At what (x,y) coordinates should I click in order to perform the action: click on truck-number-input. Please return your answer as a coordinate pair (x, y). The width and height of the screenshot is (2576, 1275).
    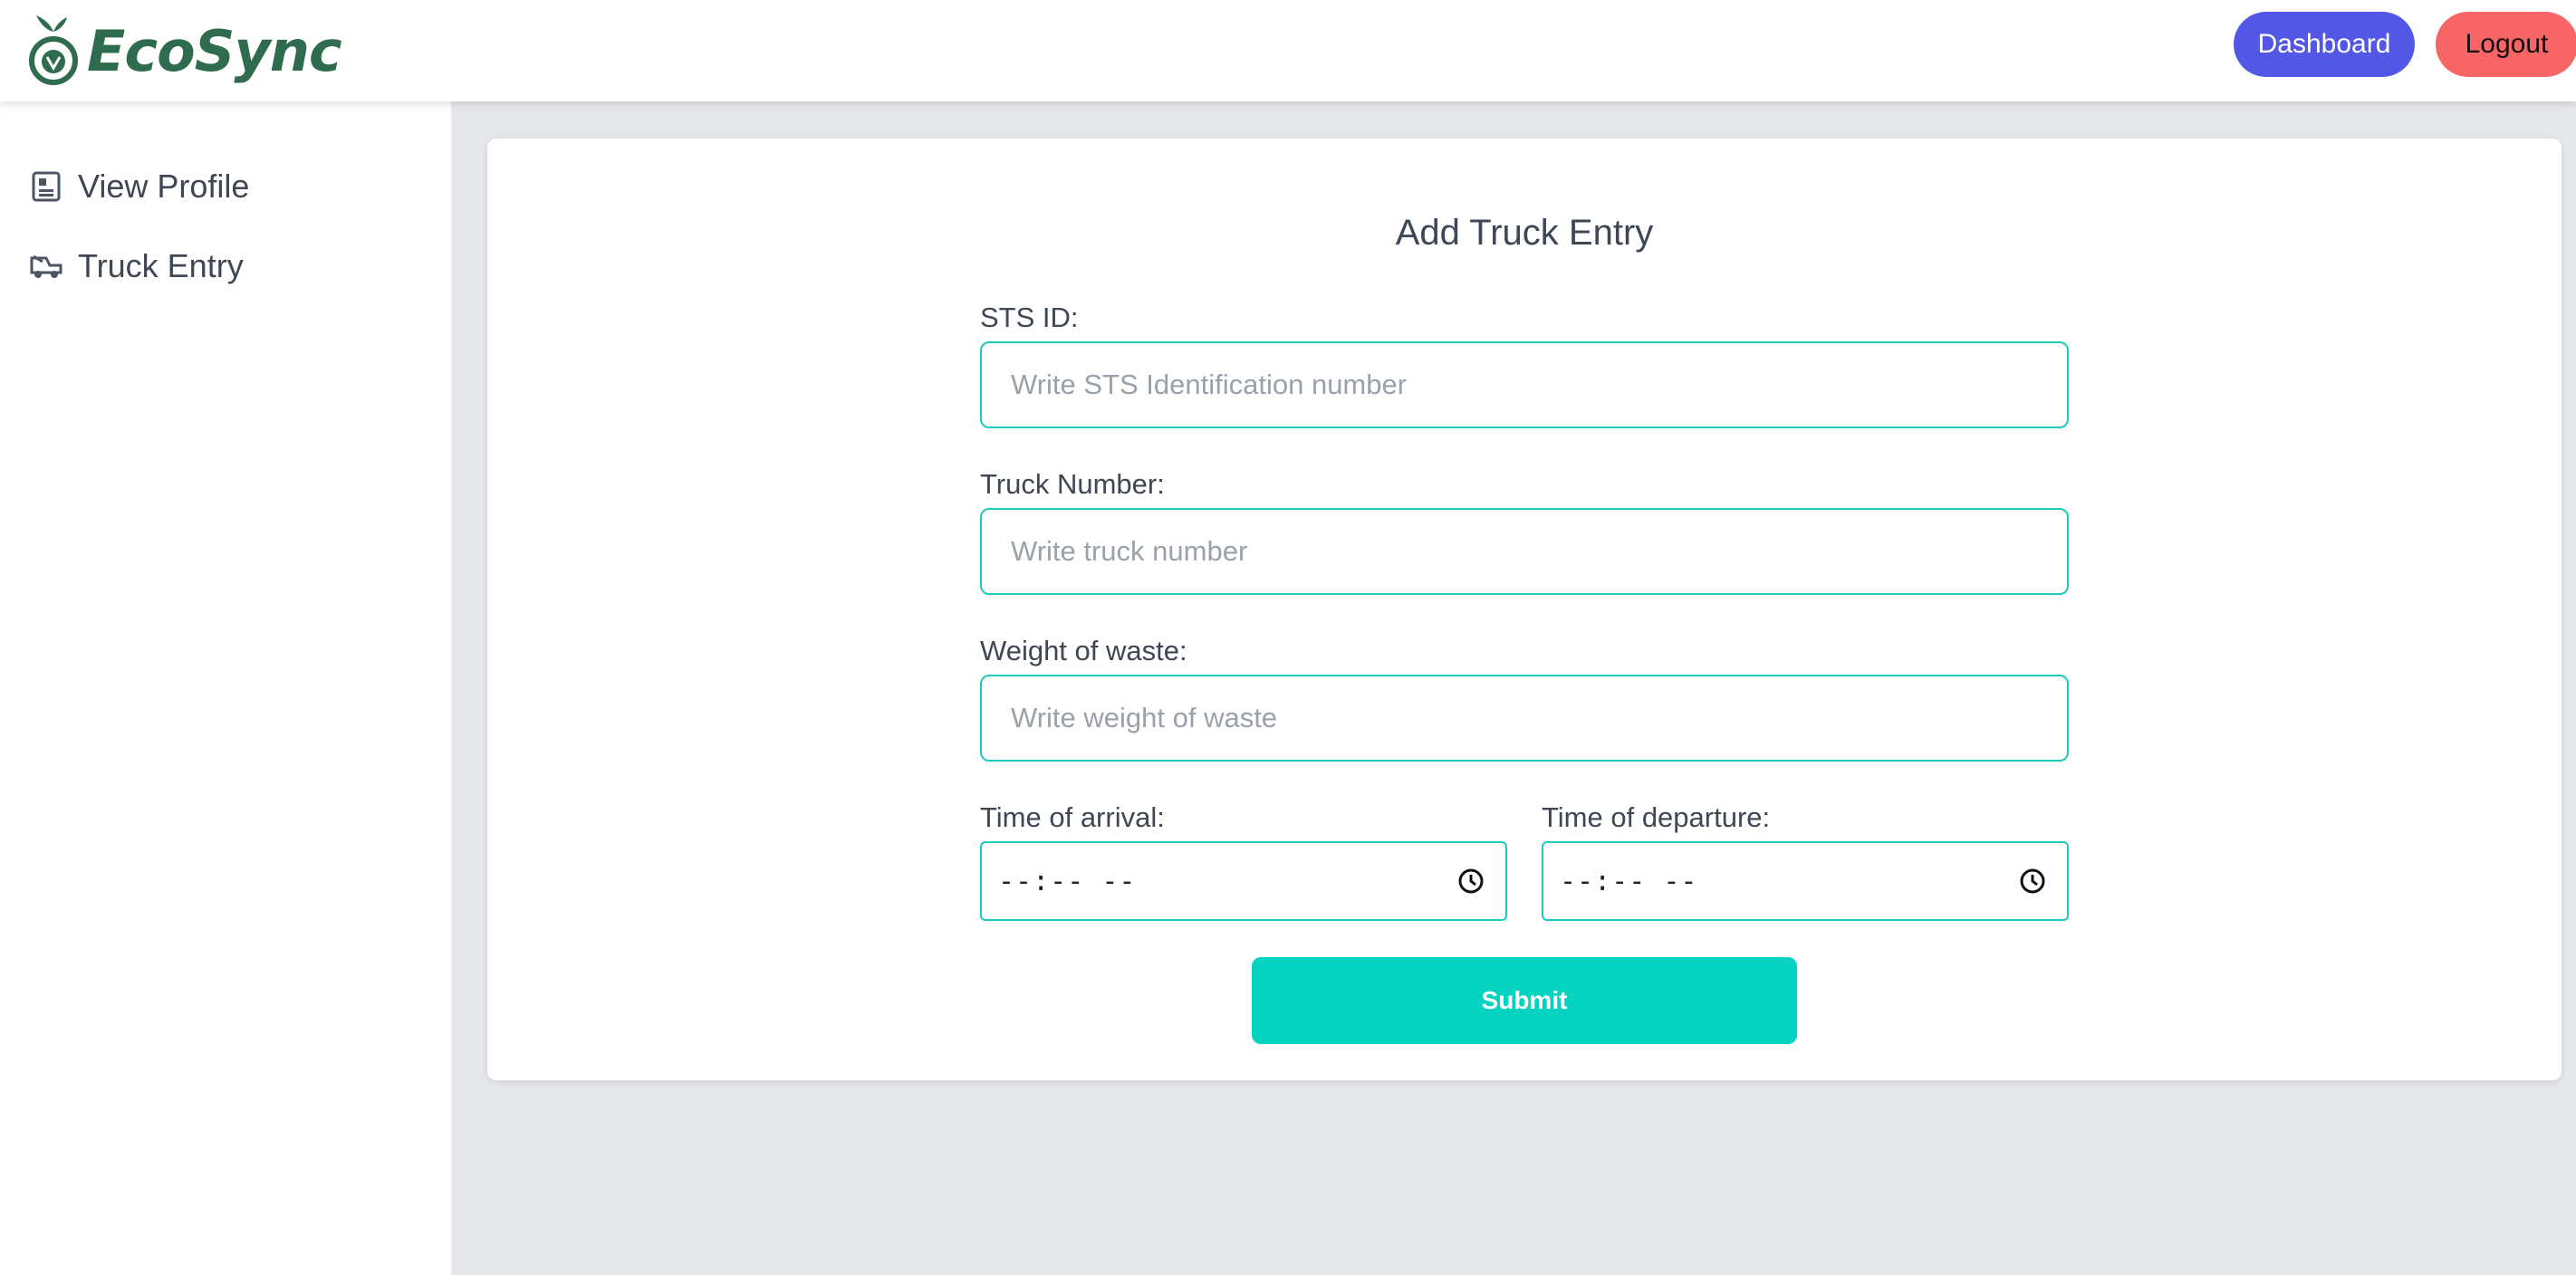
    Looking at the image, I should click on (1524, 551).